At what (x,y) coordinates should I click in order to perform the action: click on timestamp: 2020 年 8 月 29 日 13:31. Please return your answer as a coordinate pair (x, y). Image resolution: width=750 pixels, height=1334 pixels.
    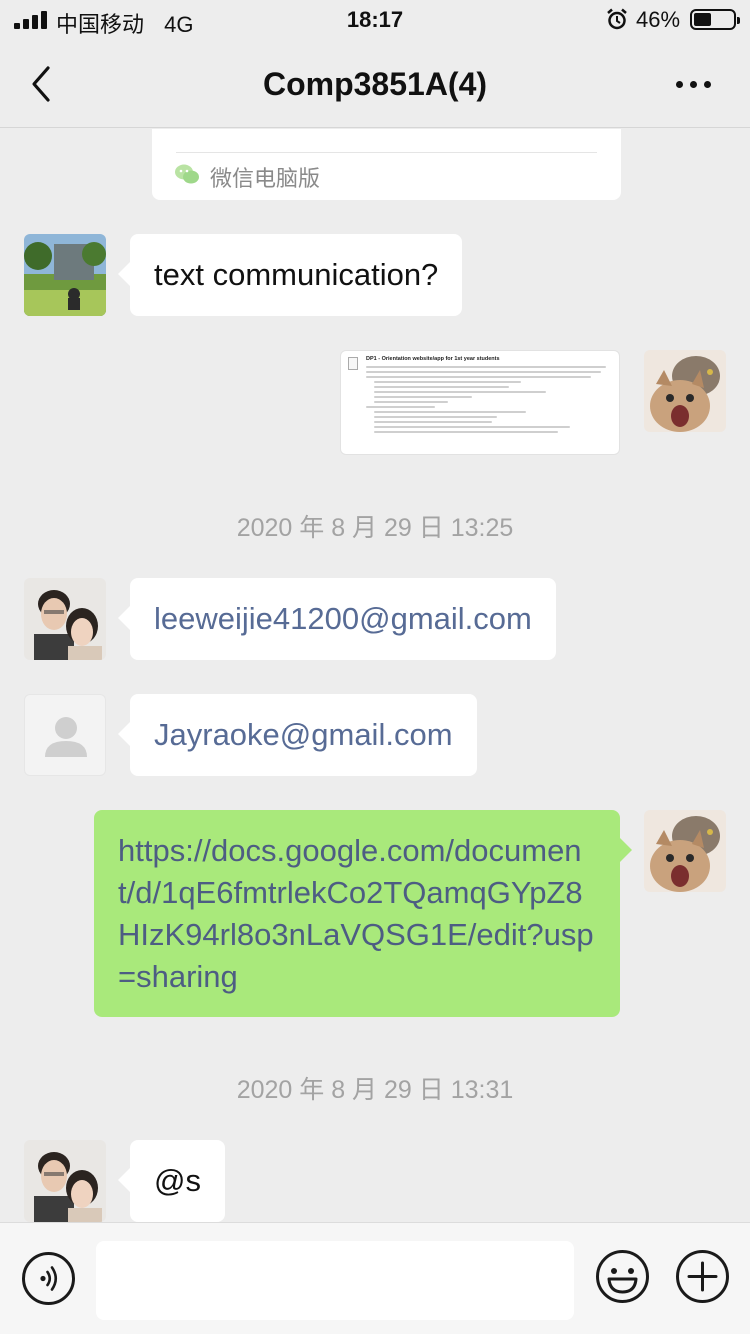
    Looking at the image, I should click on (375, 1090).